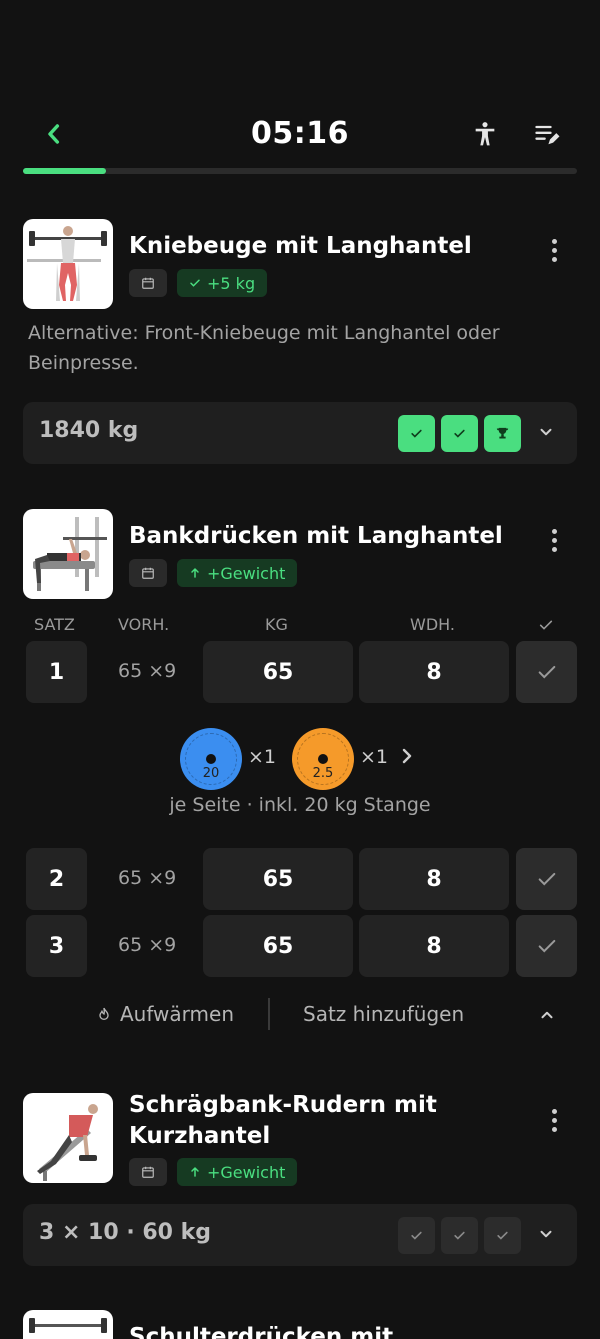 The image size is (600, 1339). Describe the element at coordinates (276, 624) in the screenshot. I see `column-kg: KG` at that location.